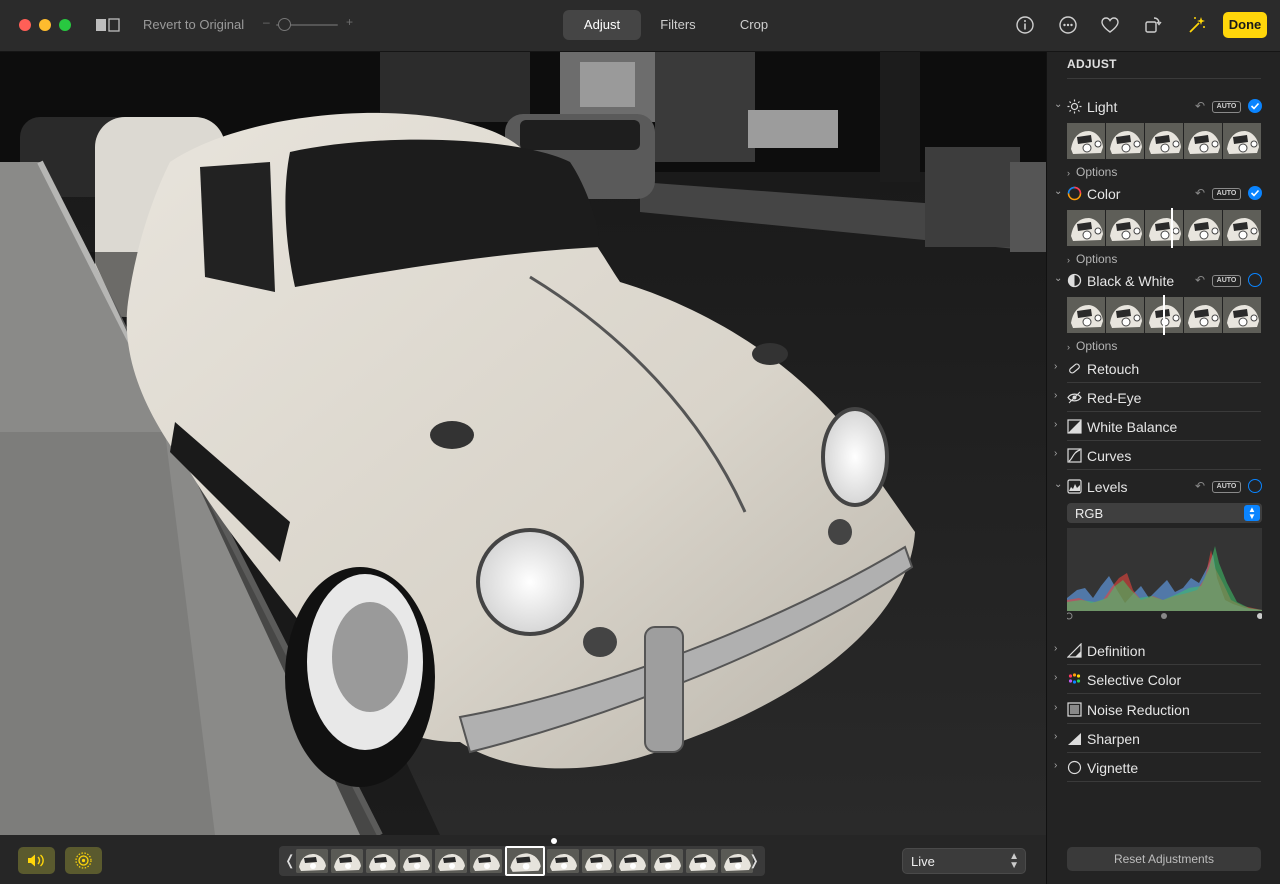 The image size is (1280, 884). I want to click on auto-button-color: AUTO, so click(1226, 194).